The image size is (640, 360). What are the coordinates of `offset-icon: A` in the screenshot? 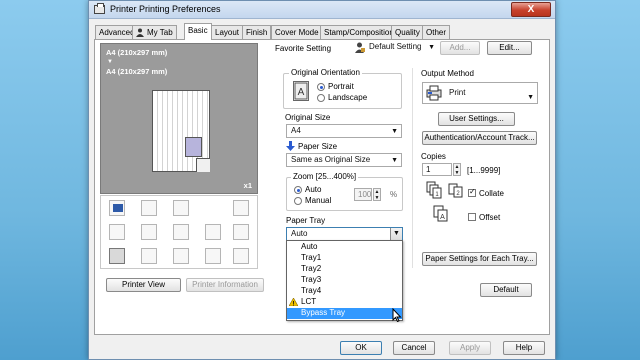 It's located at (441, 214).